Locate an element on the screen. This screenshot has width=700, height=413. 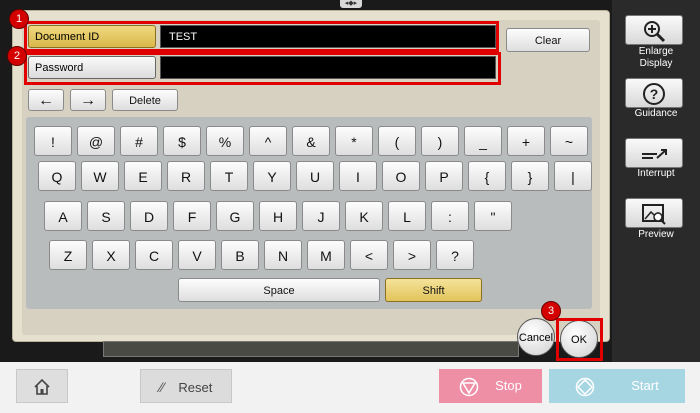
guidance-button: ? is located at coordinates (654, 93).